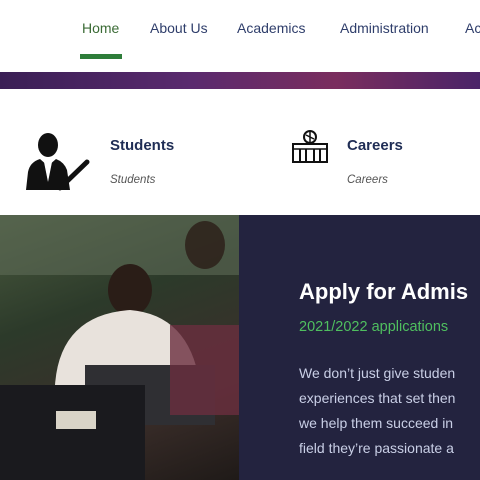 This screenshot has height=480, width=480. What do you see at coordinates (377, 398) in the screenshot?
I see `hero-line: experiences that set then` at bounding box center [377, 398].